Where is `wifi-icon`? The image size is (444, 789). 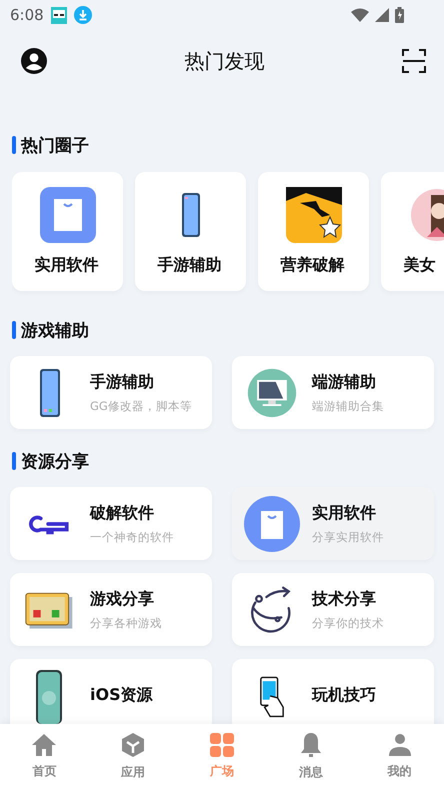
wifi-icon is located at coordinates (360, 15).